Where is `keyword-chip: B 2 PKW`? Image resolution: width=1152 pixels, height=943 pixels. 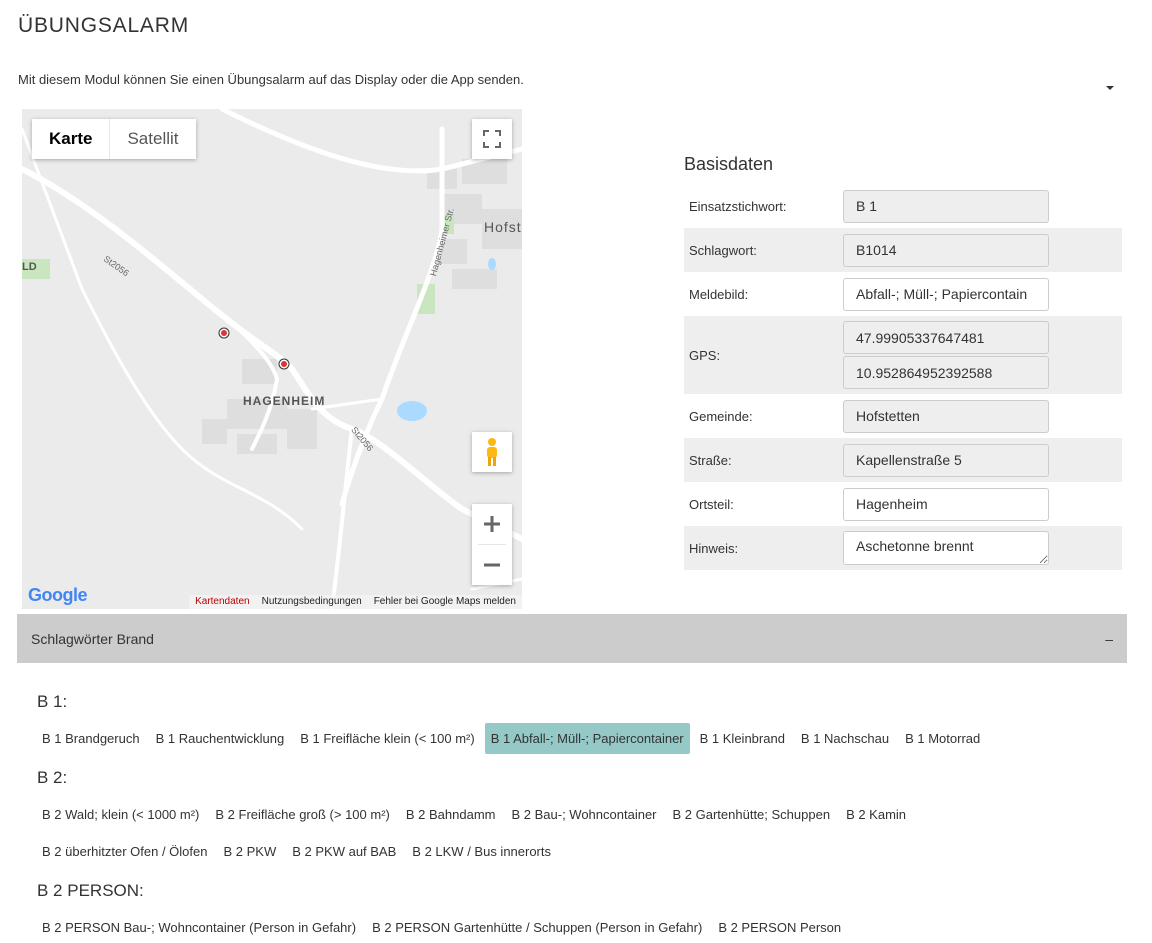
keyword-chip: B 2 PKW is located at coordinates (249, 851).